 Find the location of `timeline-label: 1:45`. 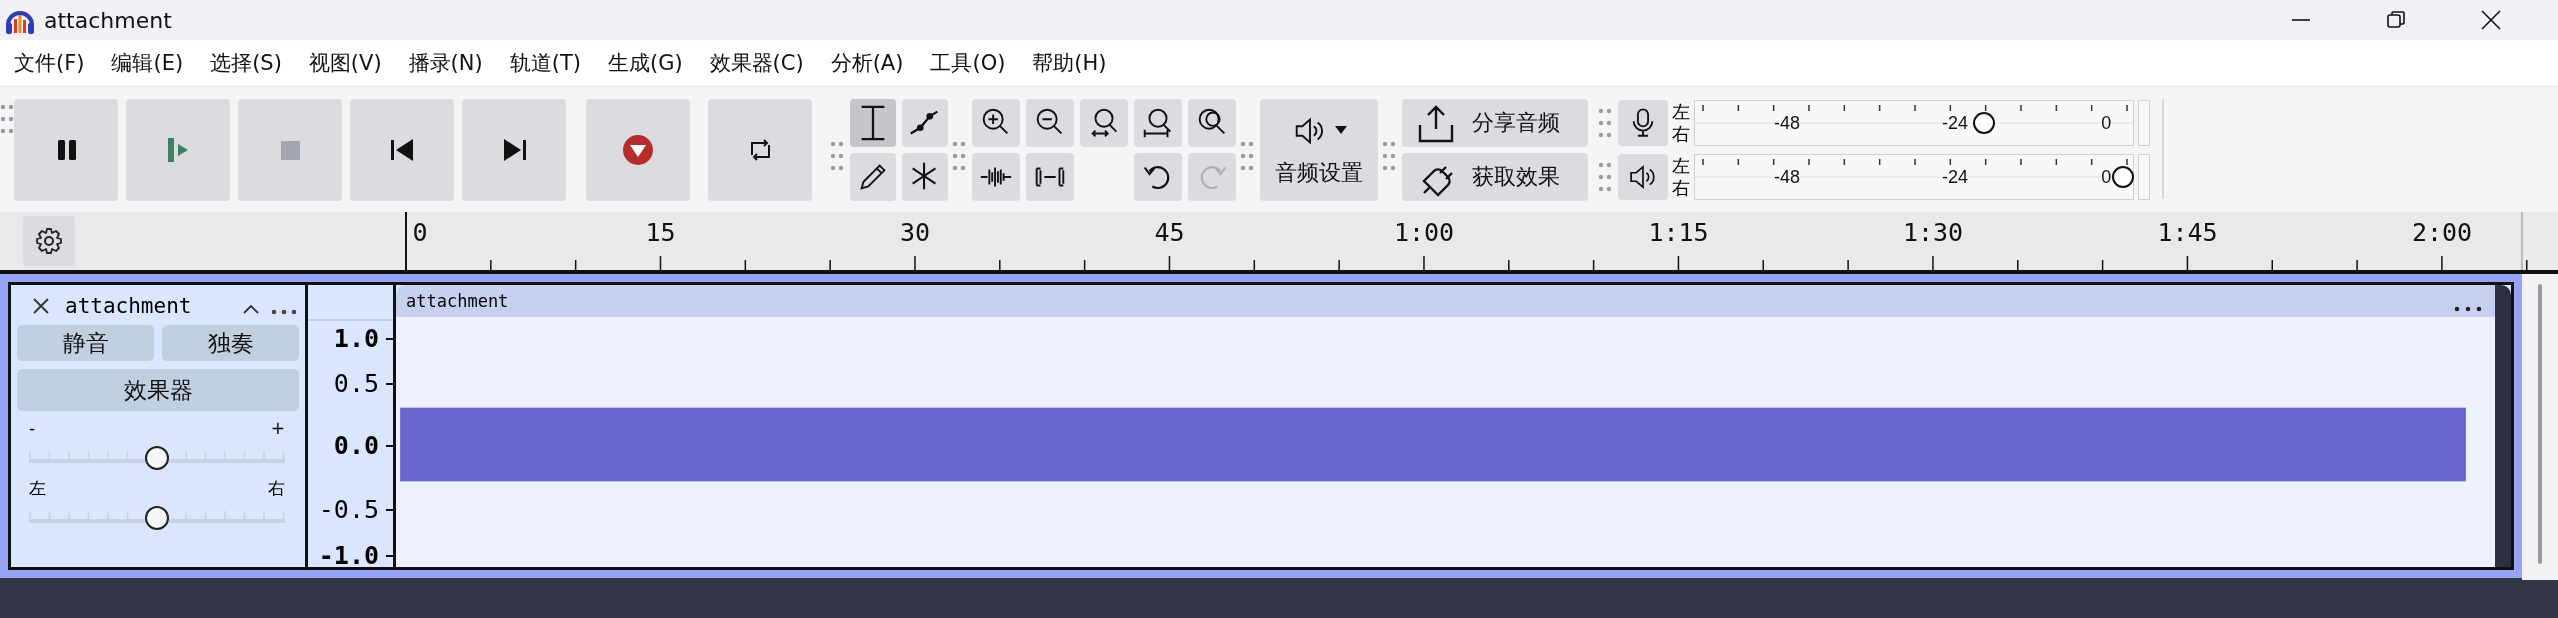

timeline-label: 1:45 is located at coordinates (2187, 232).